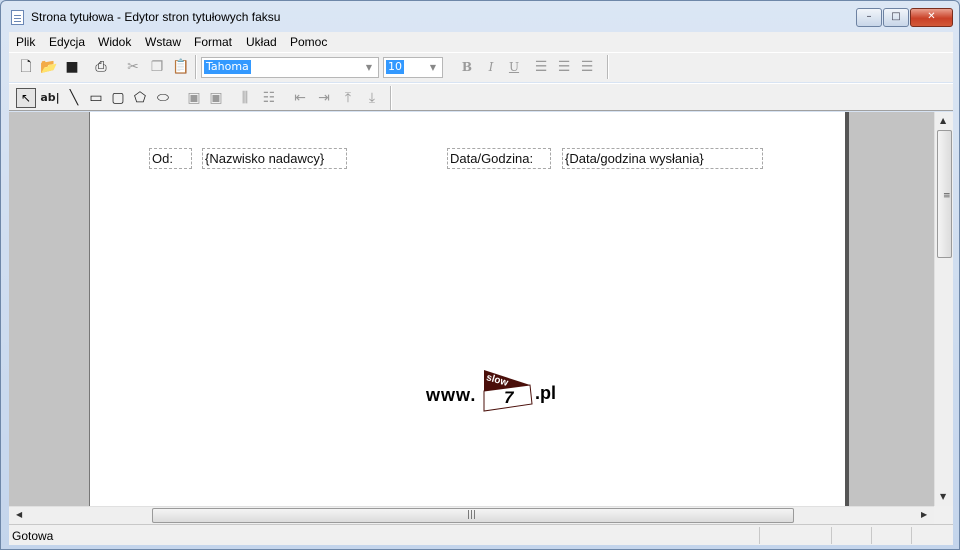  What do you see at coordinates (170, 158) in the screenshot?
I see `from-label-field: Od:` at bounding box center [170, 158].